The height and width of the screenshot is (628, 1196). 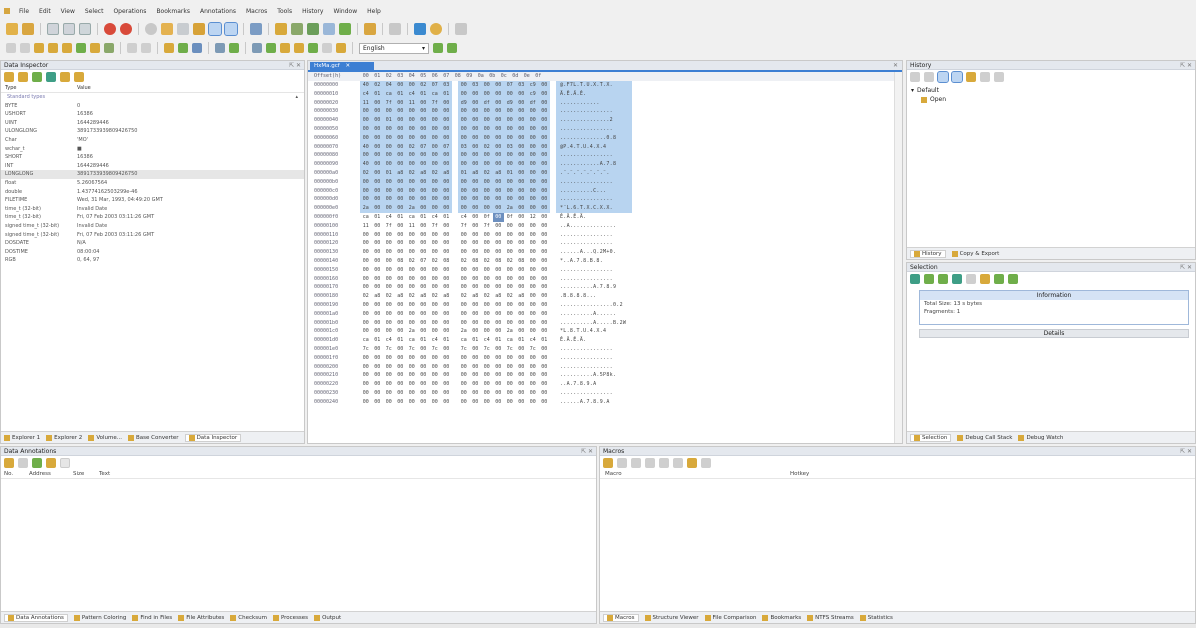 I want to click on dock-tab: Debug Call Stack, so click(x=984, y=437).